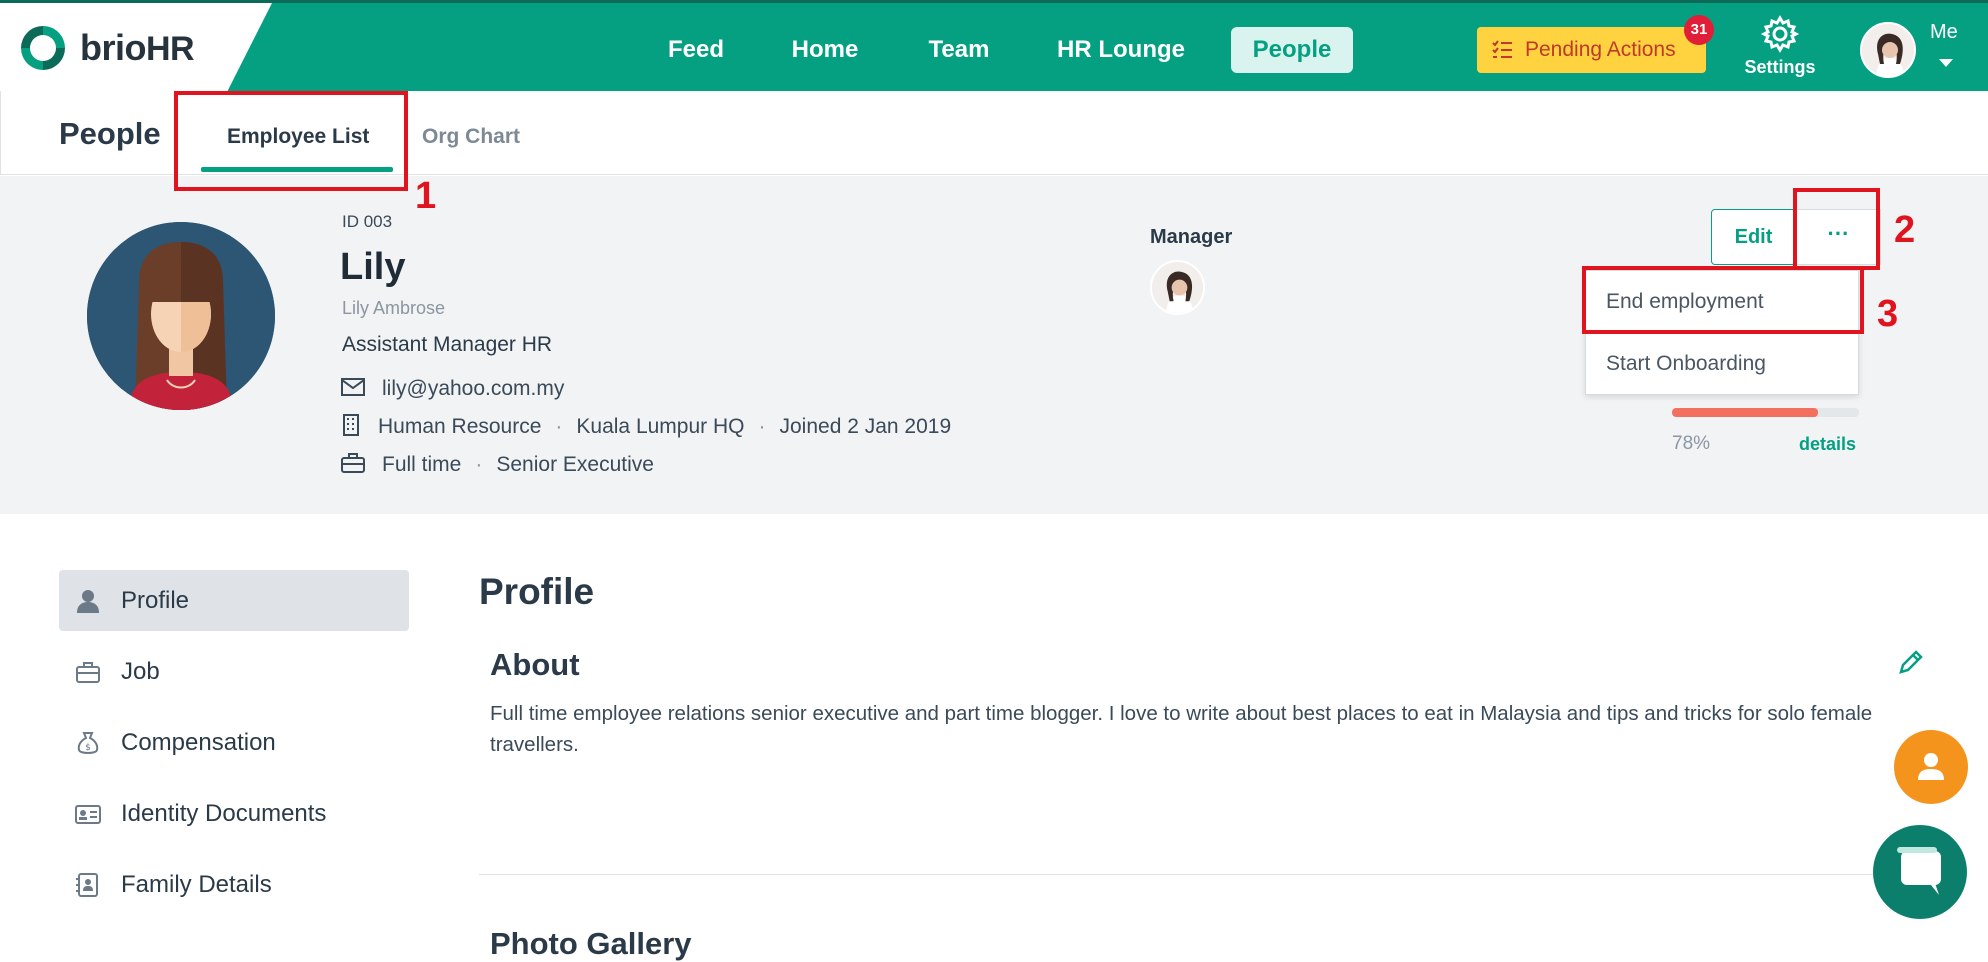 This screenshot has width=1988, height=962. Describe the element at coordinates (110, 133) in the screenshot. I see `page-title: People` at that location.